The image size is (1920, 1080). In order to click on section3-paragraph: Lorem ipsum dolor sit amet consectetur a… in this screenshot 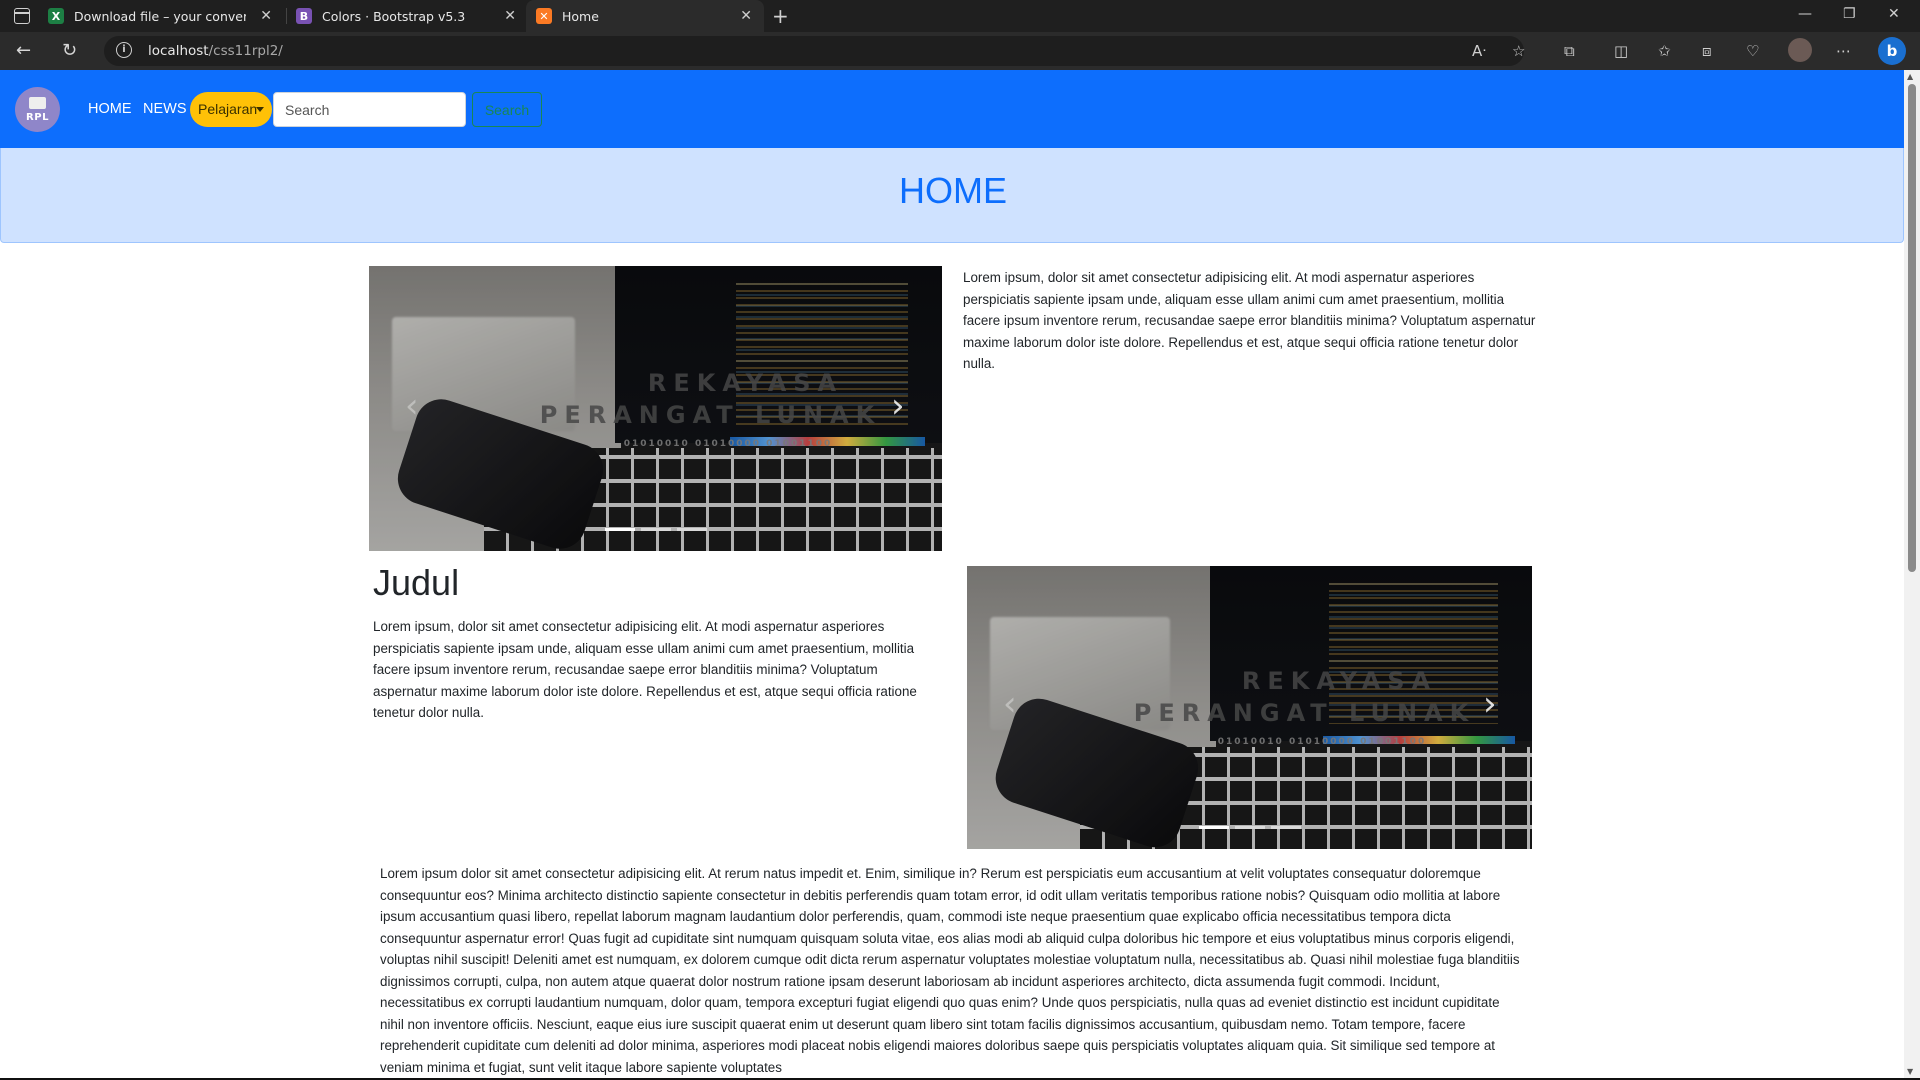, I will do `click(950, 970)`.